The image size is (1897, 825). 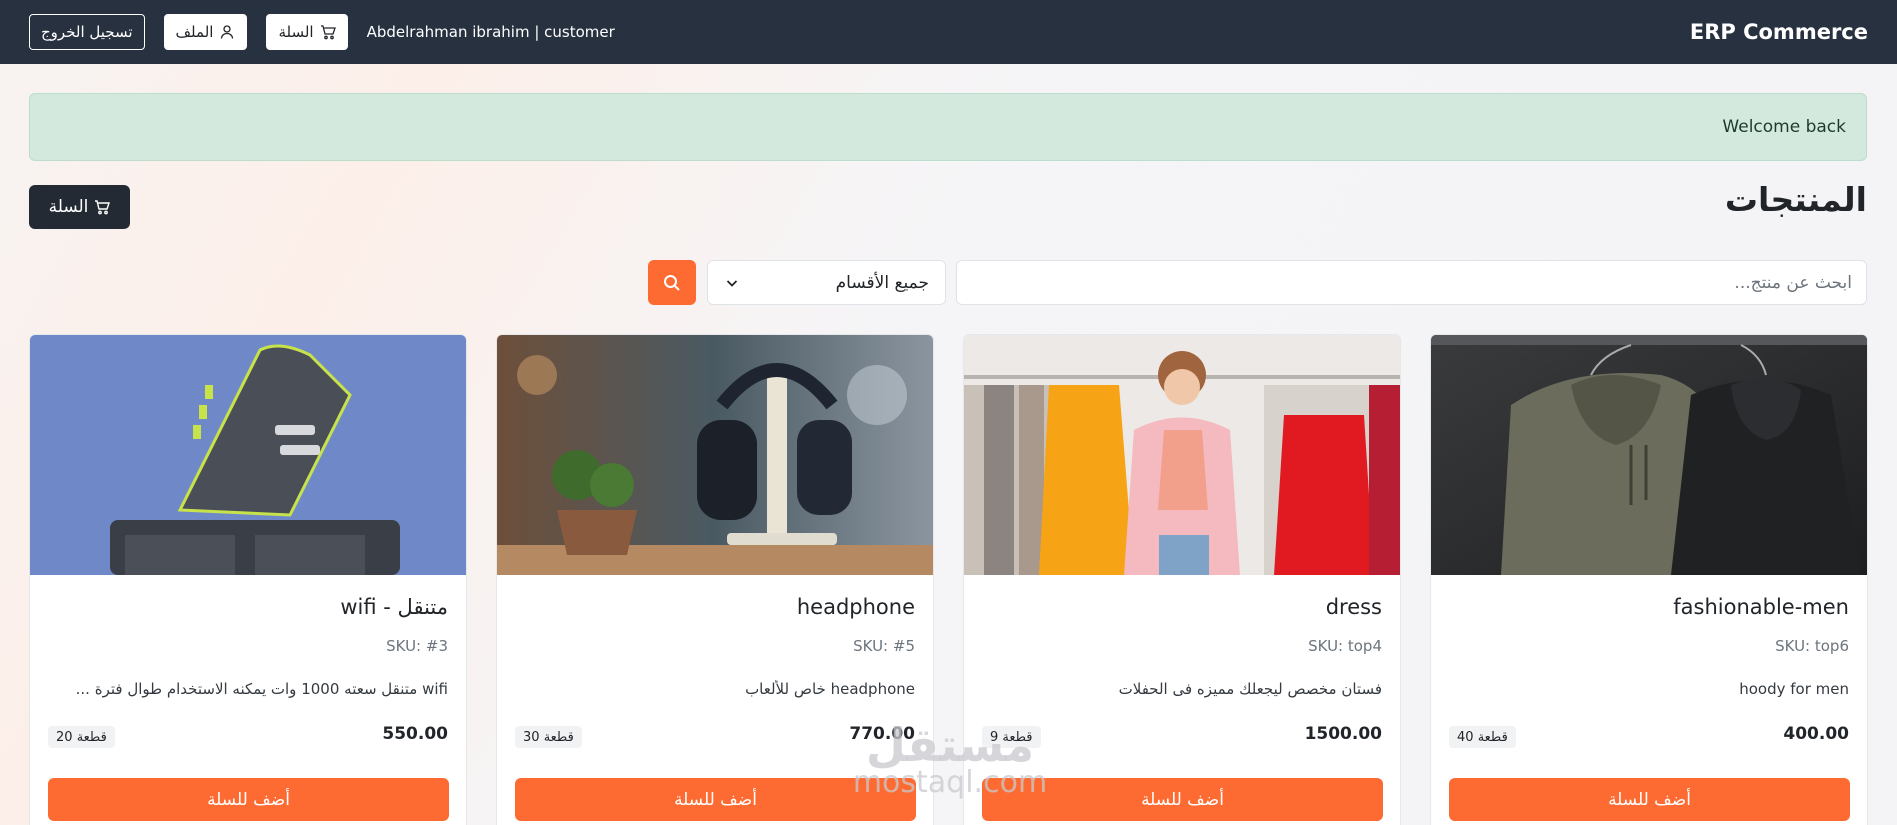 I want to click on search-icon, so click(x=672, y=283).